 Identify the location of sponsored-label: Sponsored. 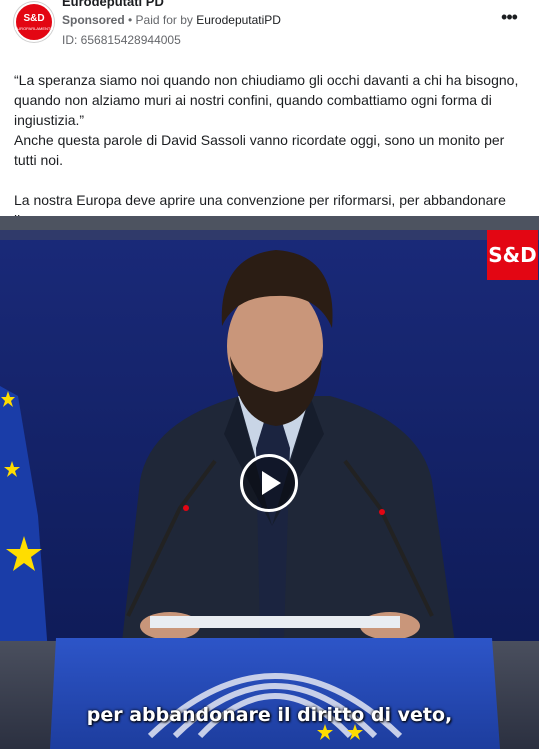
(93, 20).